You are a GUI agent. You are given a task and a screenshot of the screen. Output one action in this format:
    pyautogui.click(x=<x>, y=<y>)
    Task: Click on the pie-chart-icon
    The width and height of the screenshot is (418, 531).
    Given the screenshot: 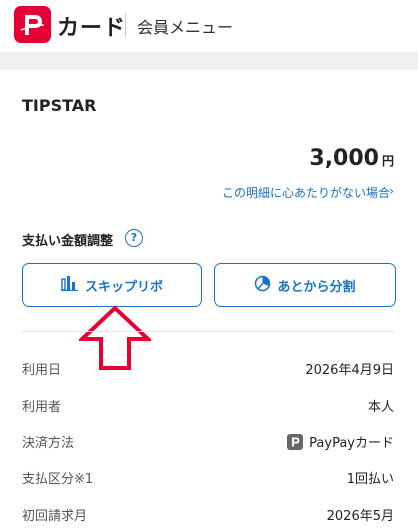 What is the action you would take?
    pyautogui.click(x=262, y=285)
    